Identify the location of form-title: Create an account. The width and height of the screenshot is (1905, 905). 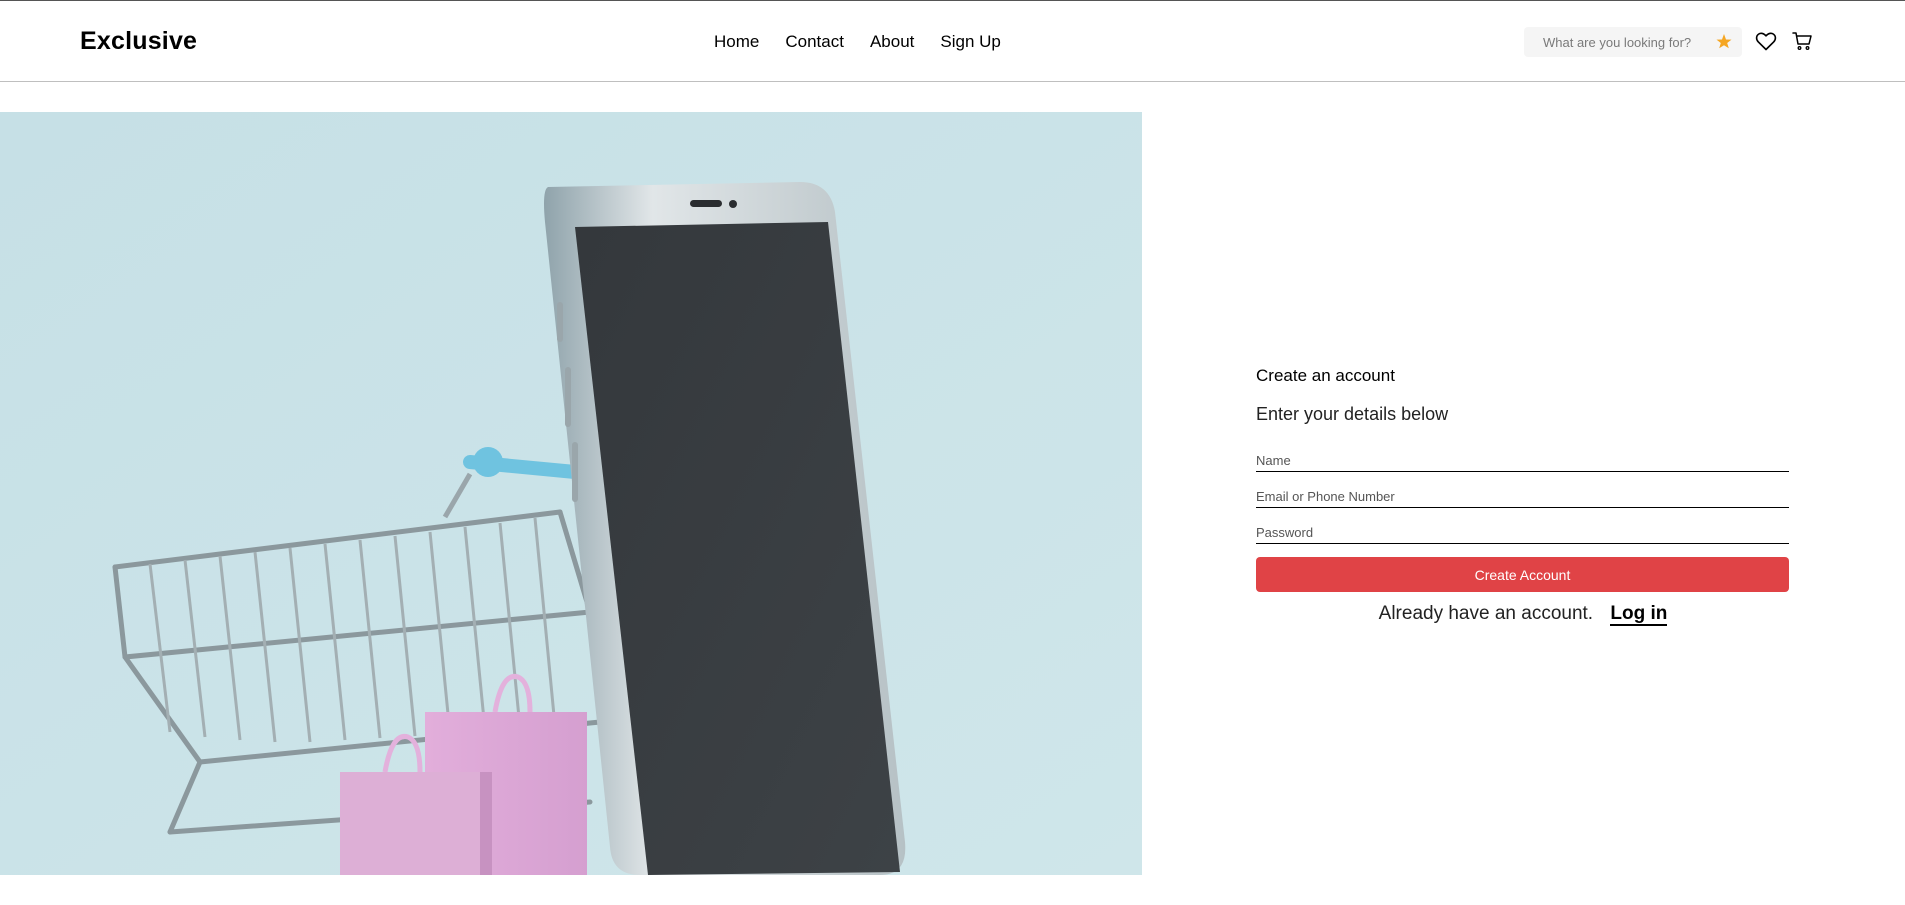
(1325, 375).